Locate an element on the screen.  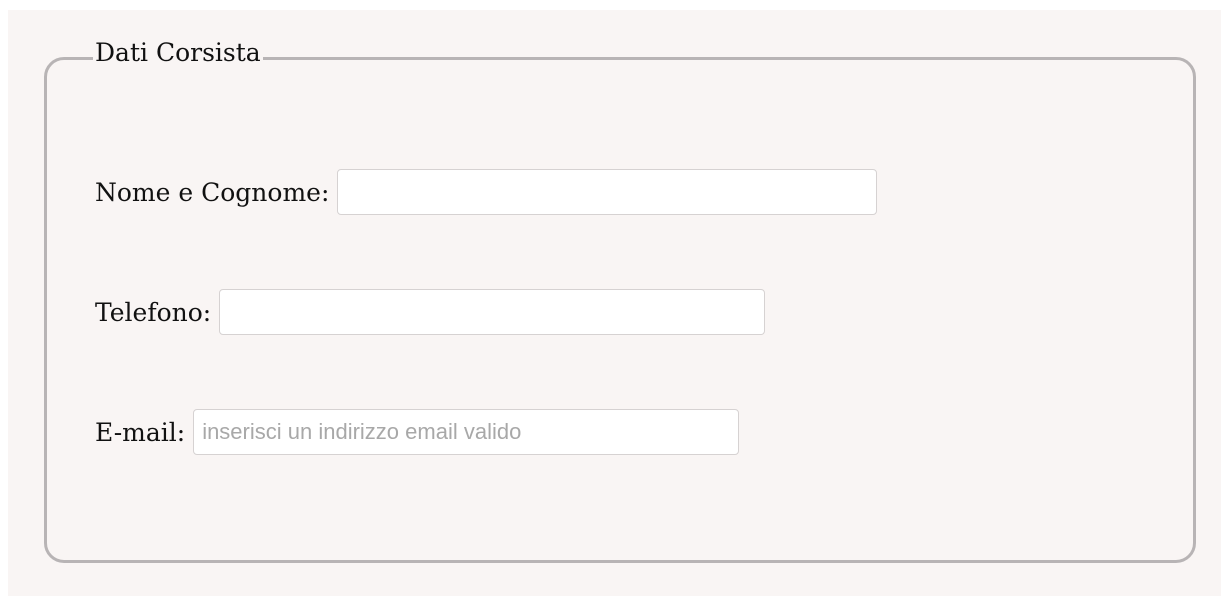
name-label: Nome e Cognome: is located at coordinates (212, 192).